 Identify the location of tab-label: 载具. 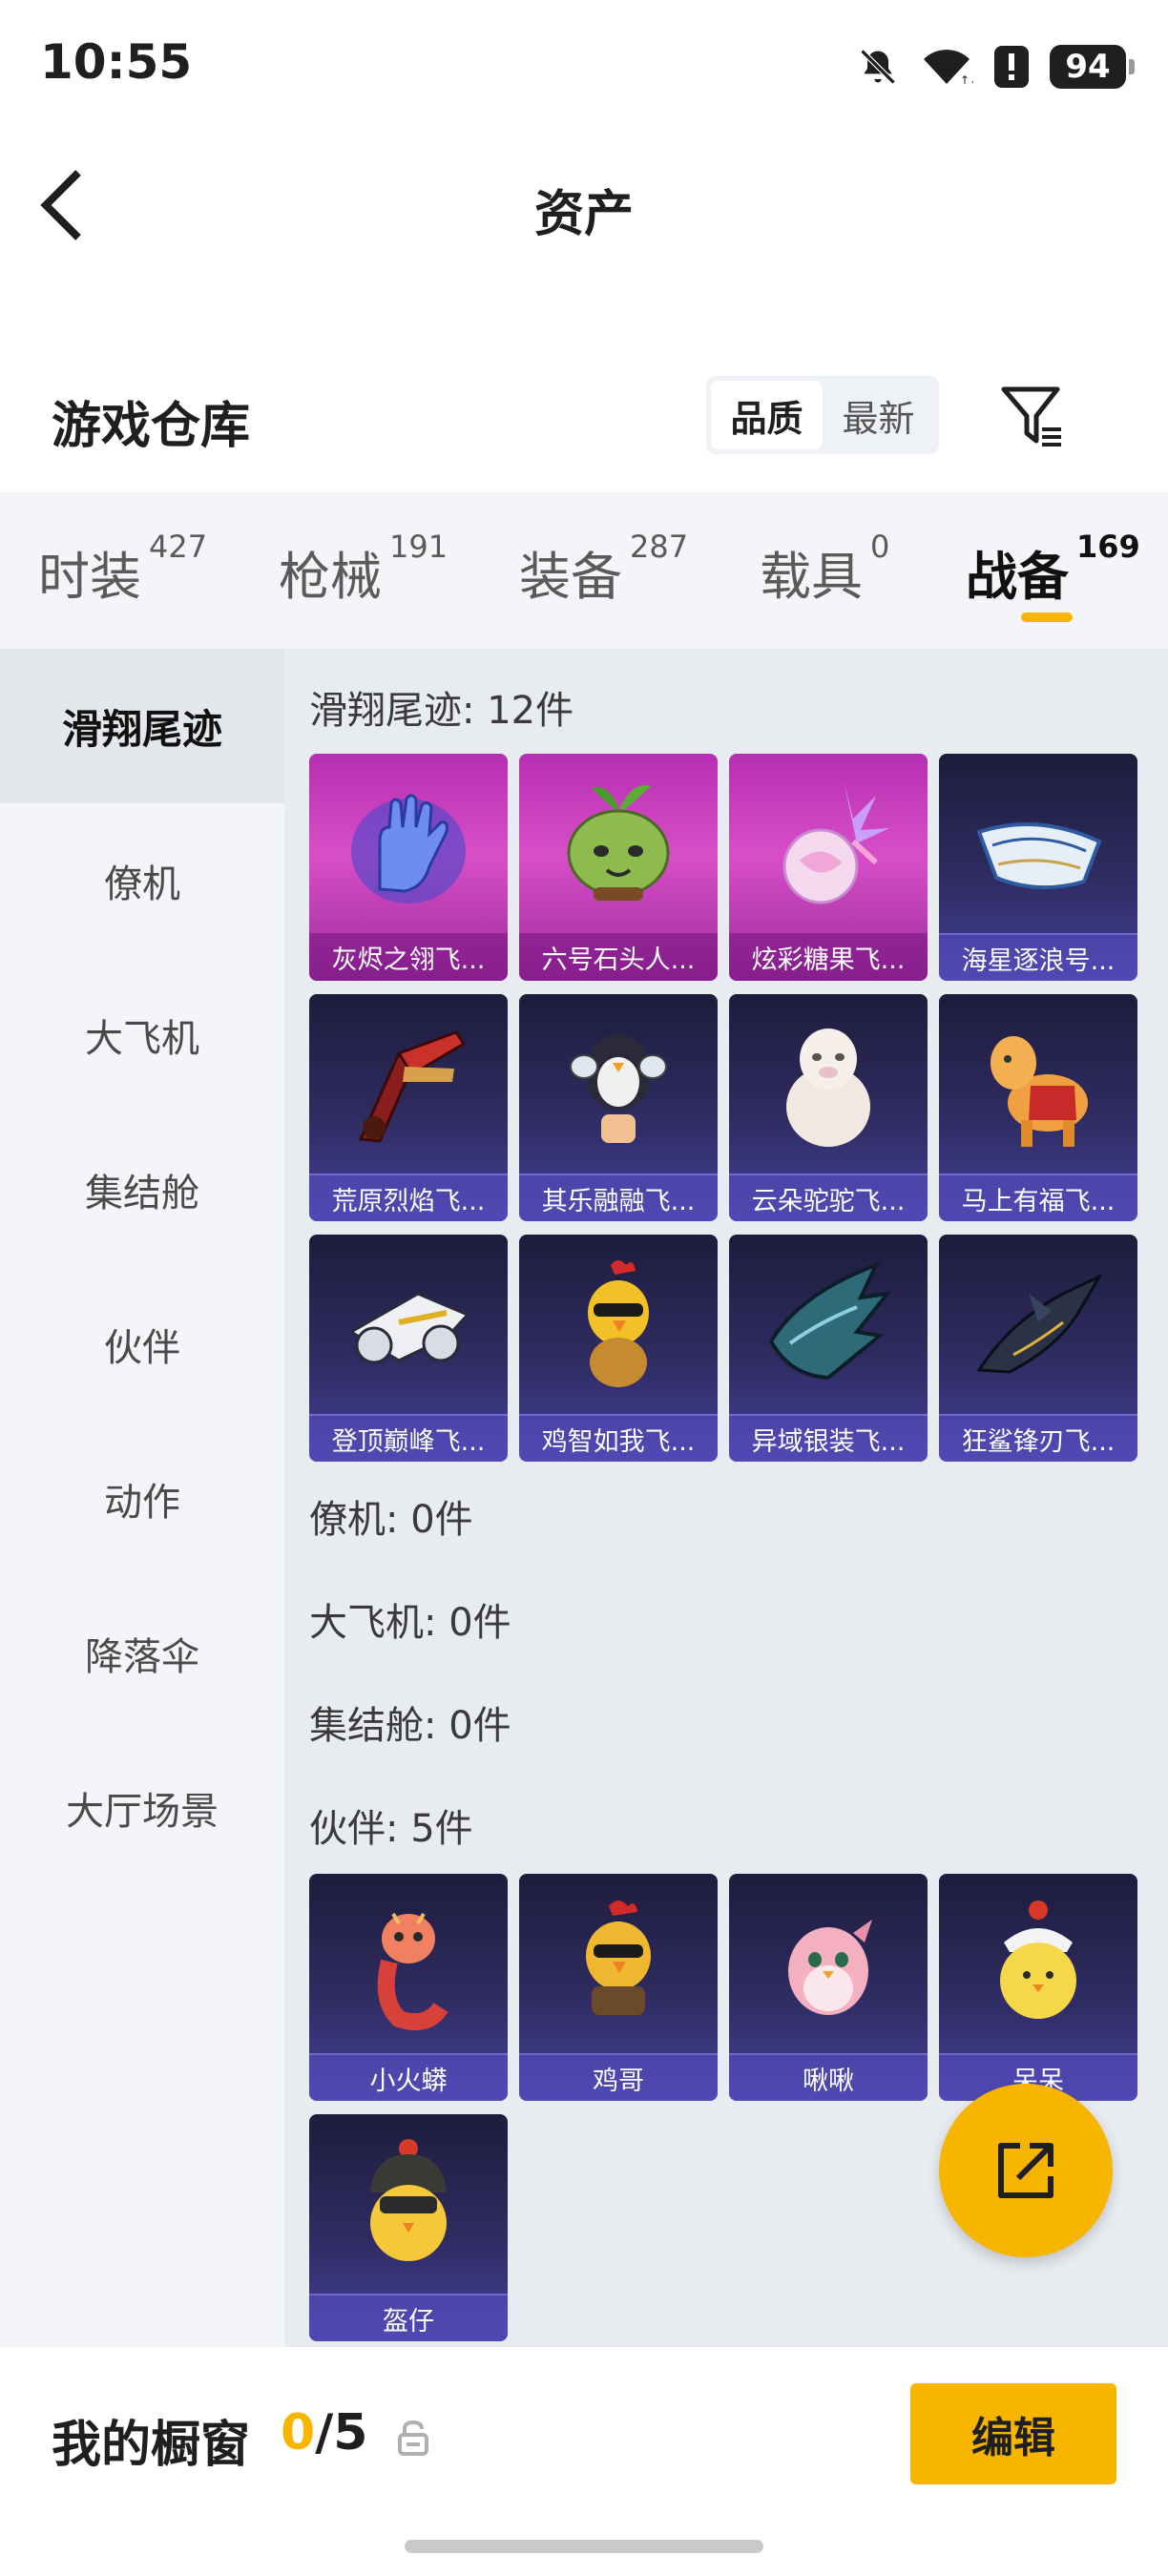
(811, 577).